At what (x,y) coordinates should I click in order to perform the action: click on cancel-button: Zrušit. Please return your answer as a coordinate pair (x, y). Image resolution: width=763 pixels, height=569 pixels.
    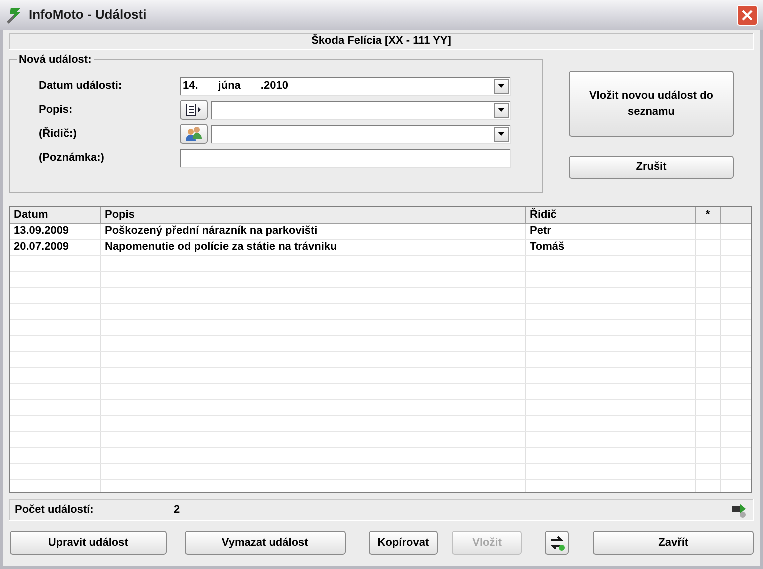
    Looking at the image, I should click on (651, 167).